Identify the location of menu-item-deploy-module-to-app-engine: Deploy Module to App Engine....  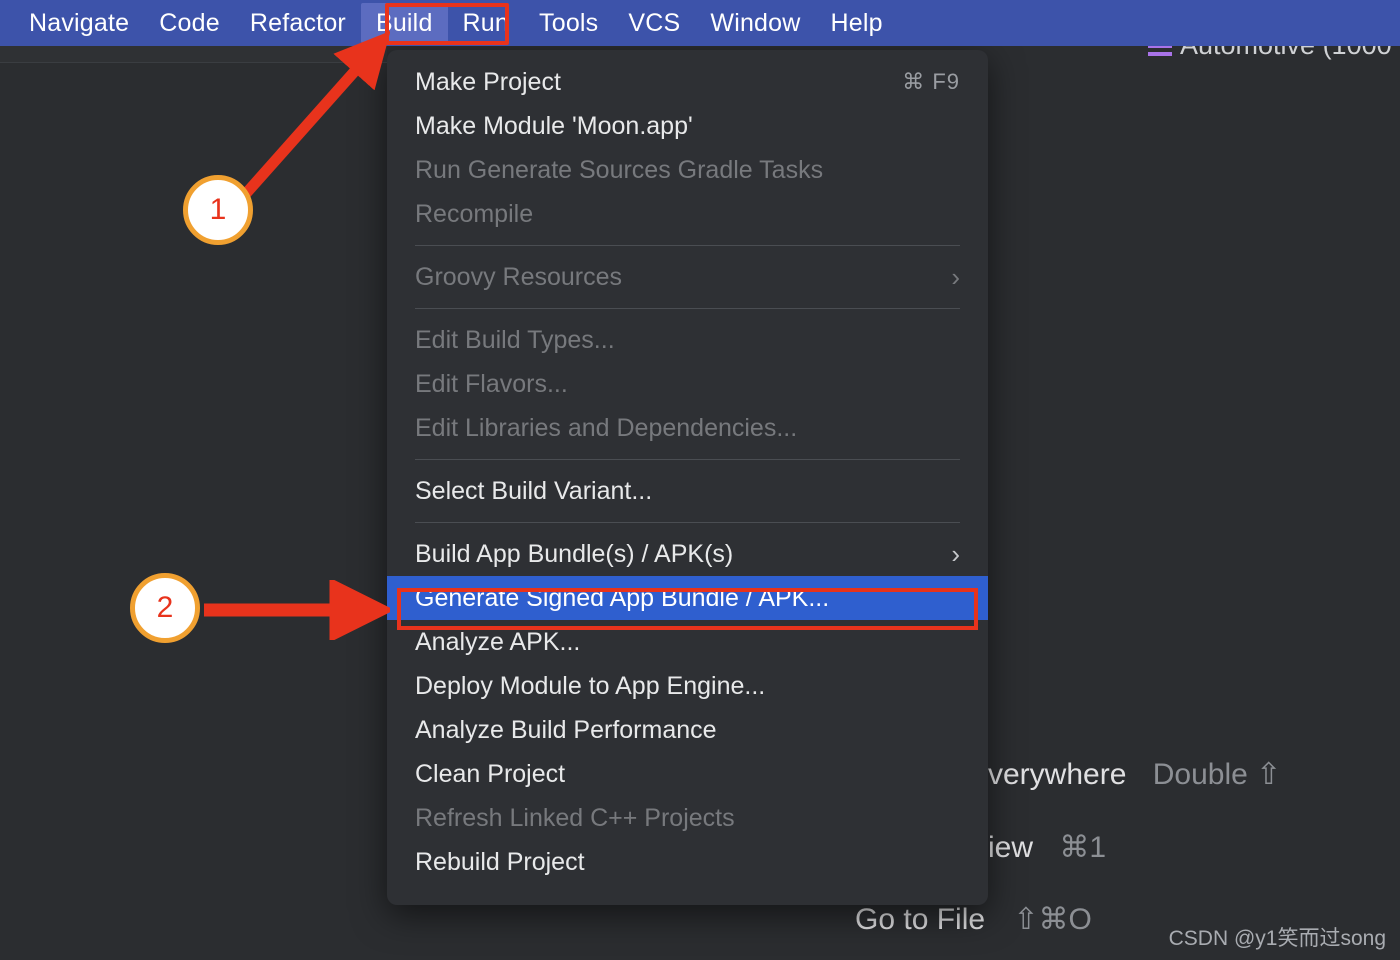
(687, 686).